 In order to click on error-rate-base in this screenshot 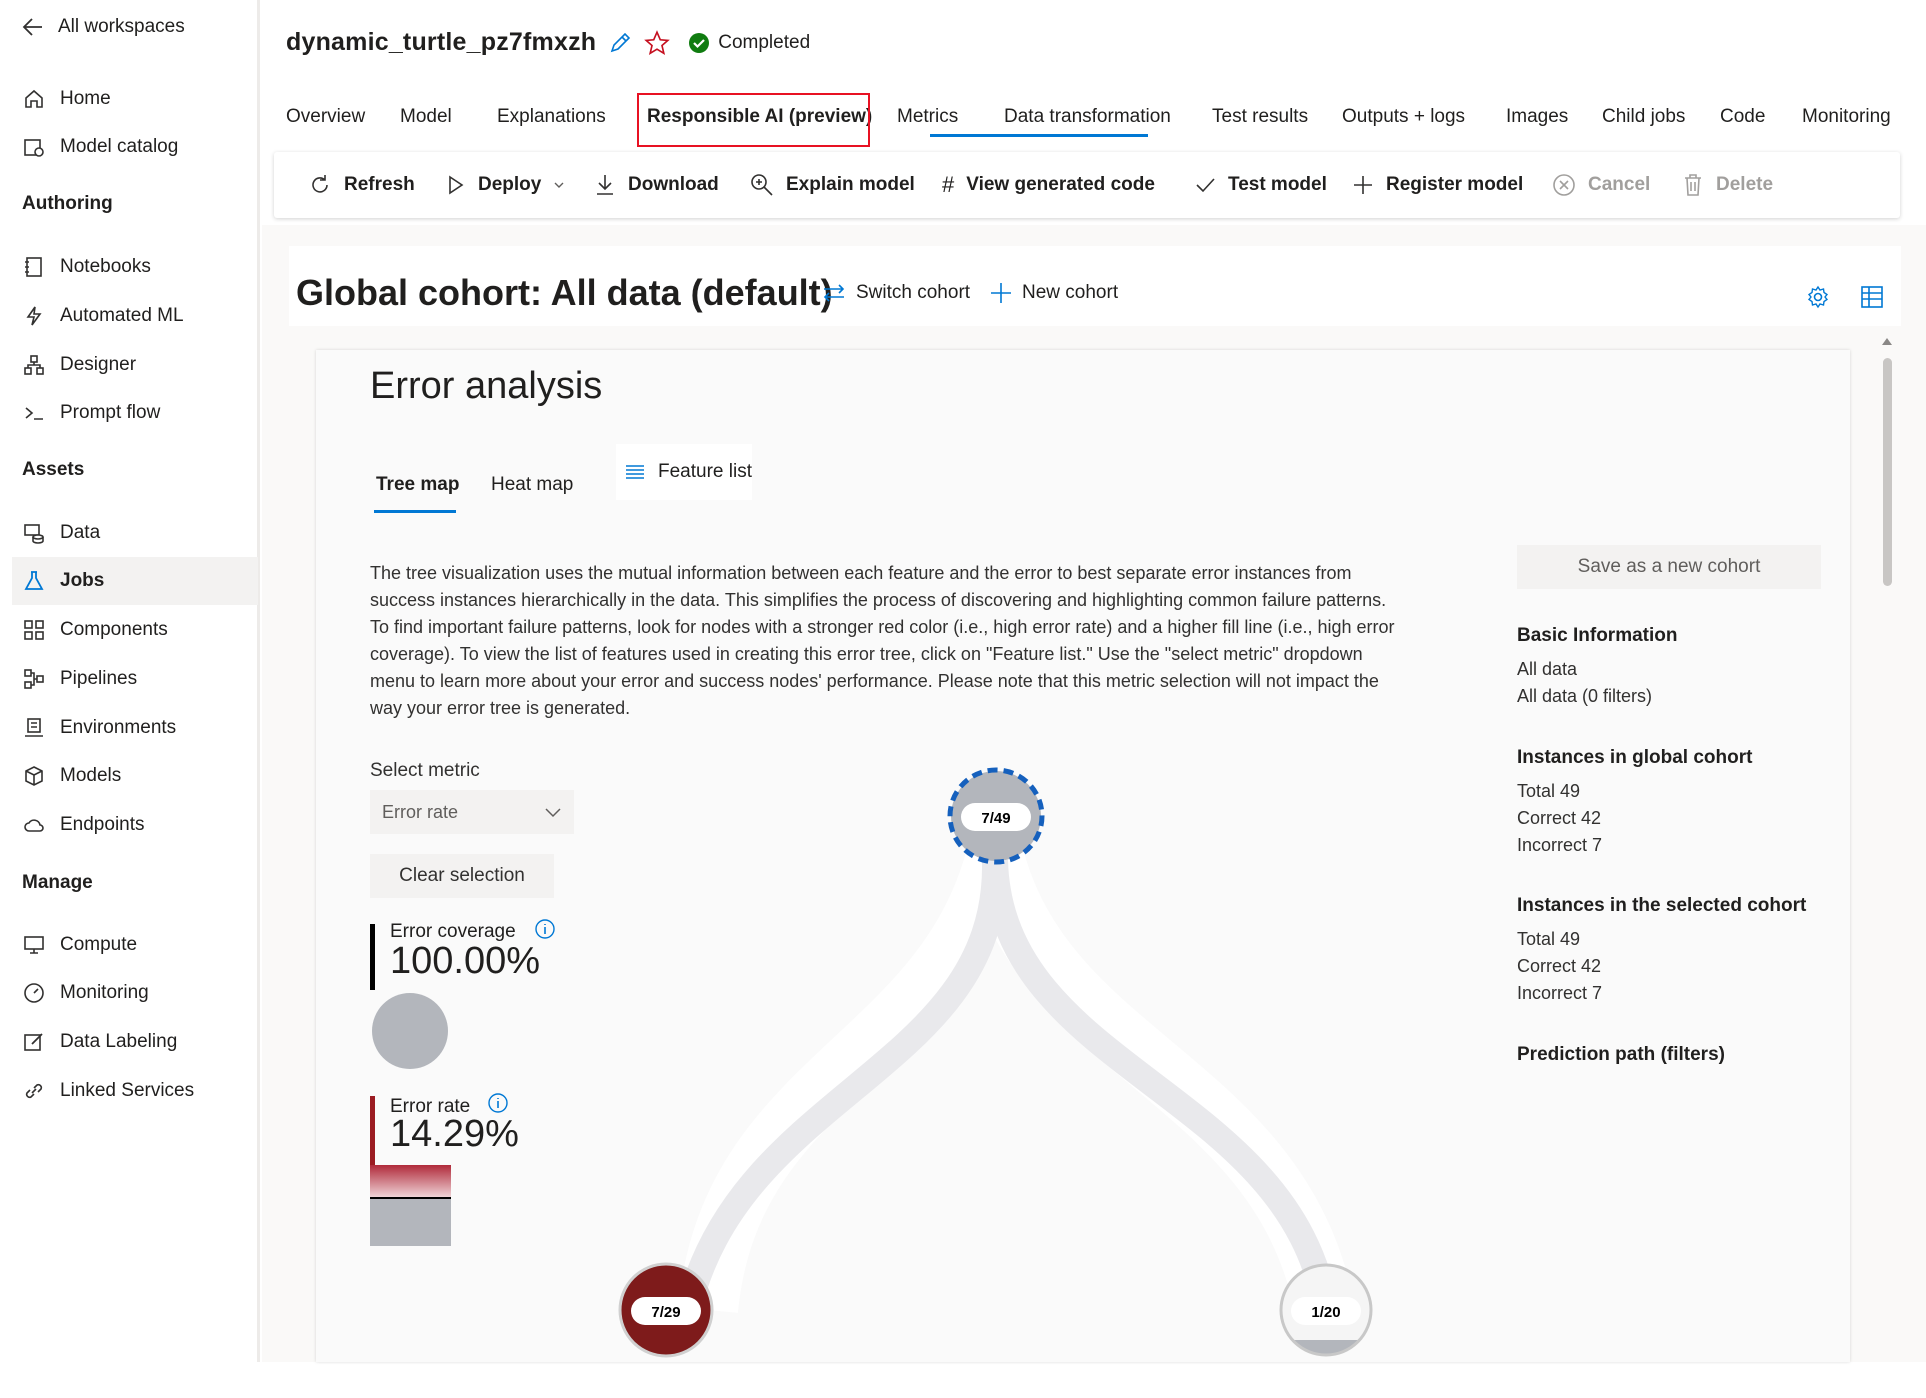, I will do `click(410, 1222)`.